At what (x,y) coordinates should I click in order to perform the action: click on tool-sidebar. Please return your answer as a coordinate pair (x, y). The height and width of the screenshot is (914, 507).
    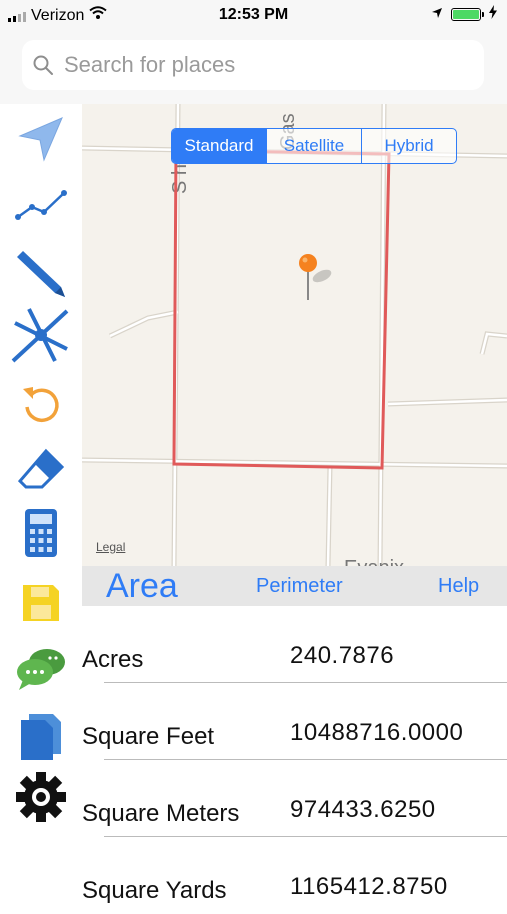
    Looking at the image, I should click on (41, 502).